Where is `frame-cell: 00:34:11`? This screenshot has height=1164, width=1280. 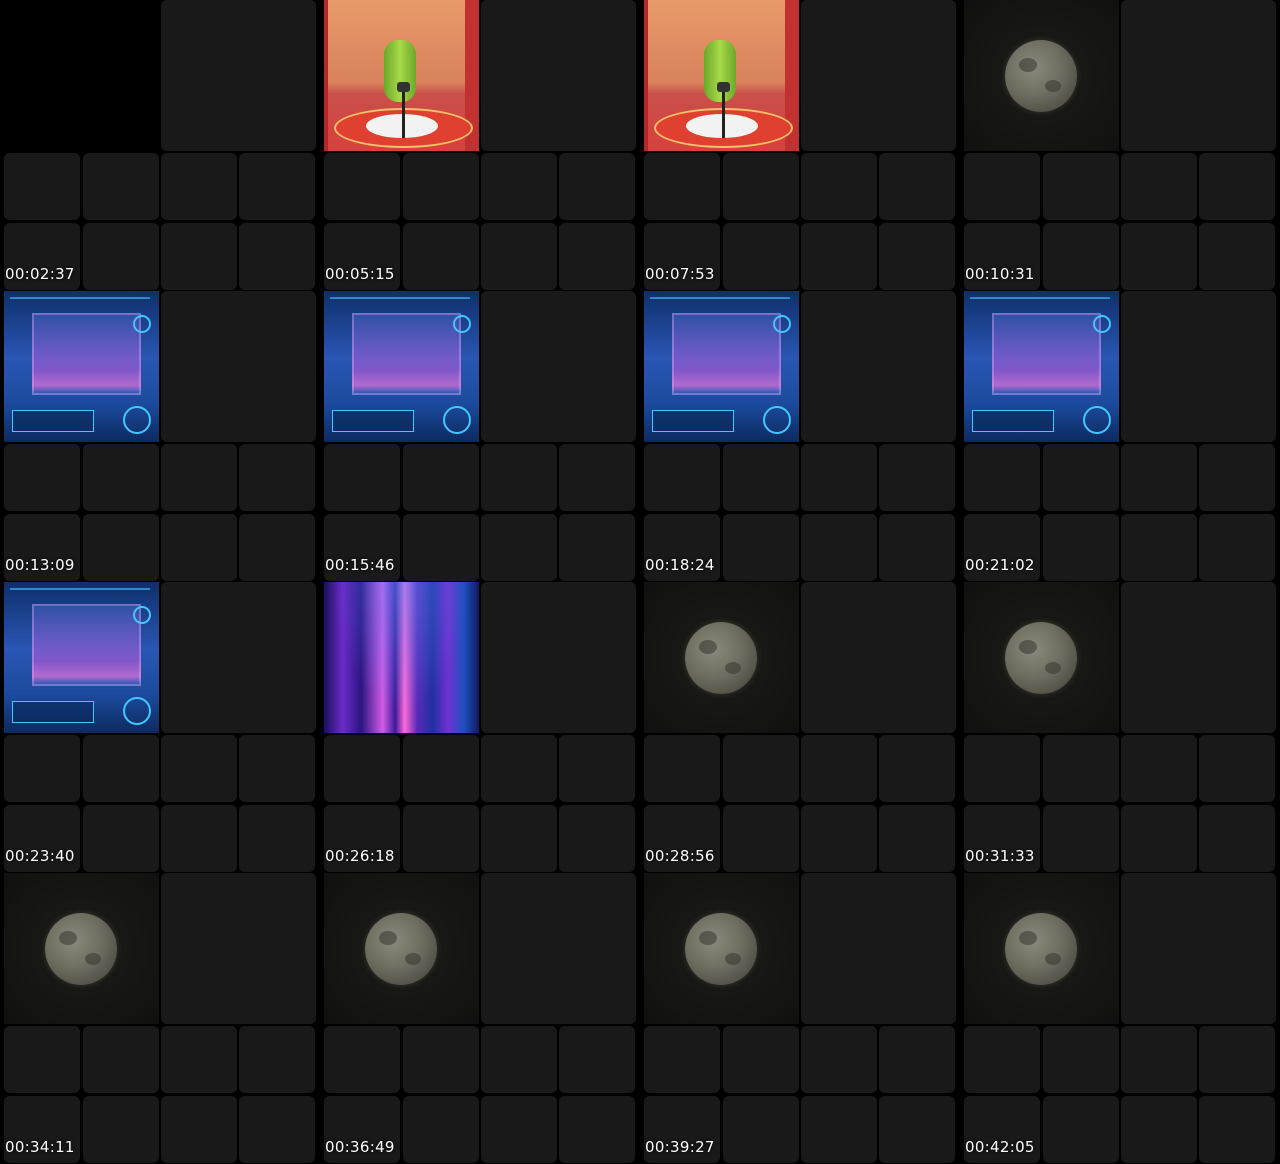 frame-cell: 00:34:11 is located at coordinates (160, 1018).